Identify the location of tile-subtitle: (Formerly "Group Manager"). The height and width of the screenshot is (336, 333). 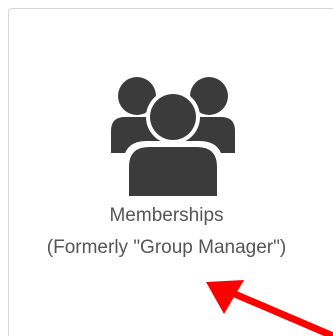
(166, 247).